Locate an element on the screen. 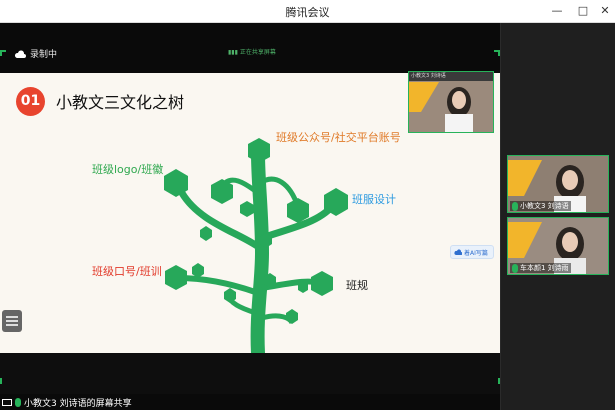  maximize-button: □ is located at coordinates (583, 11).